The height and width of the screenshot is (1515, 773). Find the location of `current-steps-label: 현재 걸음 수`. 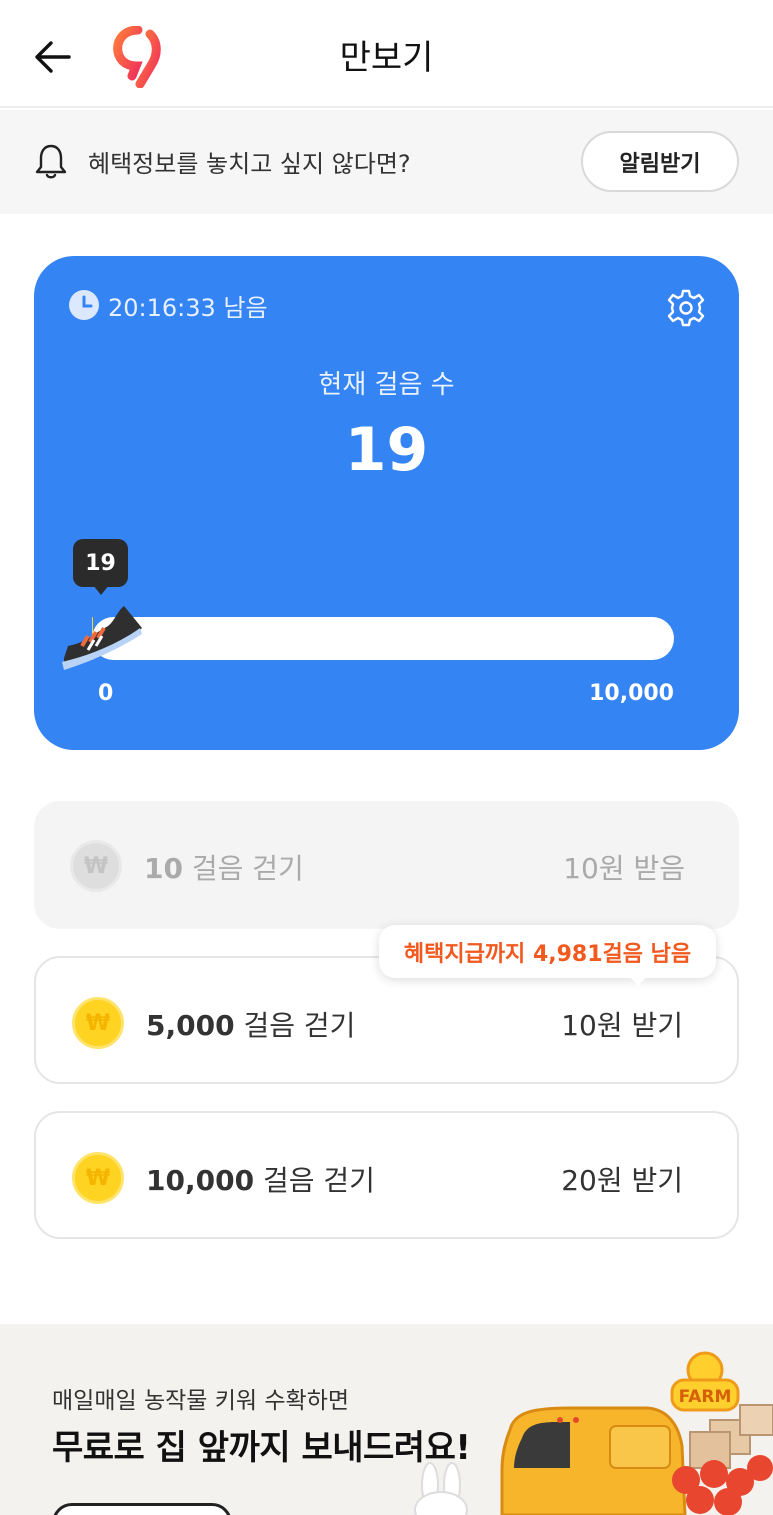

current-steps-label: 현재 걸음 수 is located at coordinates (386, 385).